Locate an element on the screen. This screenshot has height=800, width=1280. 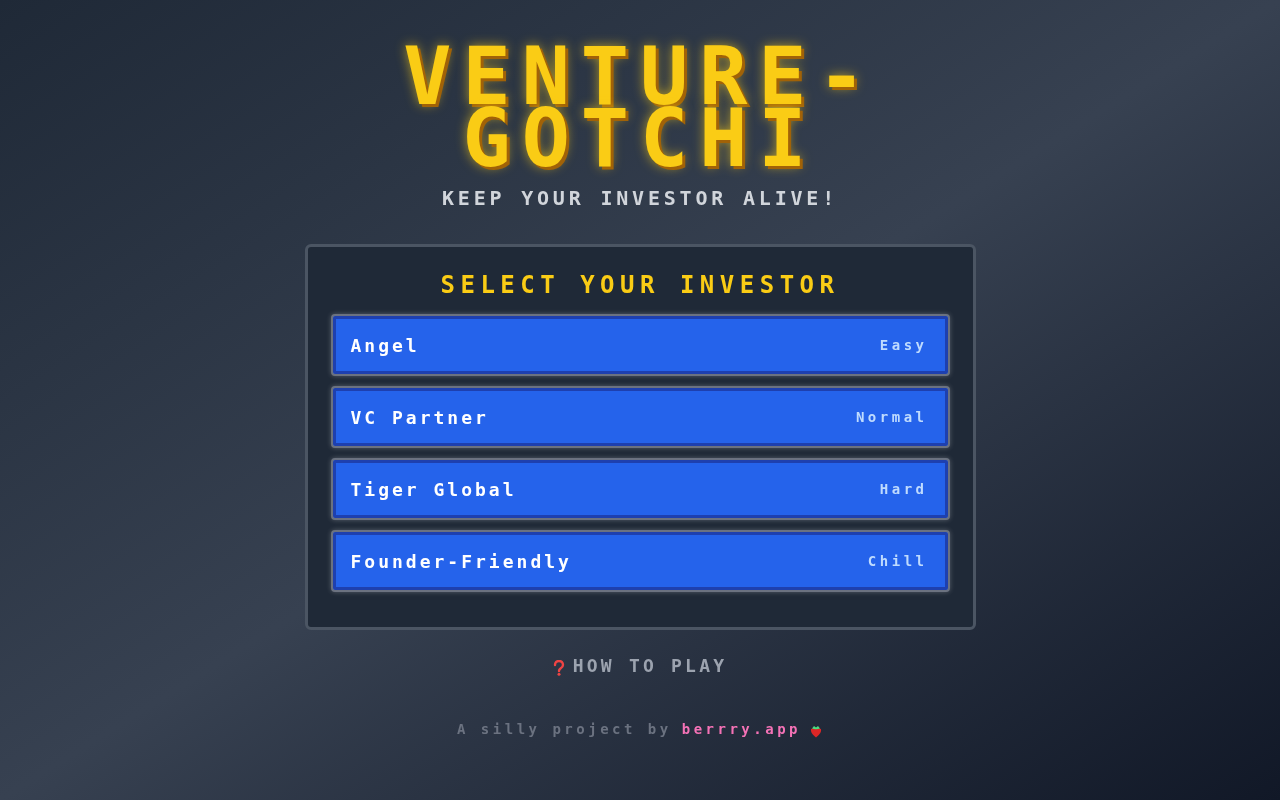
strawberry-icon is located at coordinates (816, 730).